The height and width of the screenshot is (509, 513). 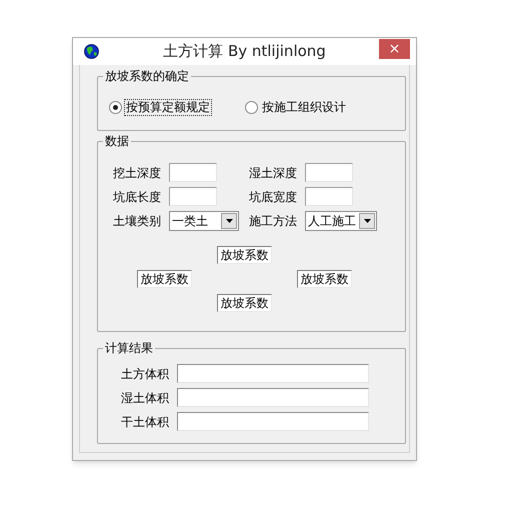 What do you see at coordinates (137, 173) in the screenshot?
I see `field-label: 挖土深度` at bounding box center [137, 173].